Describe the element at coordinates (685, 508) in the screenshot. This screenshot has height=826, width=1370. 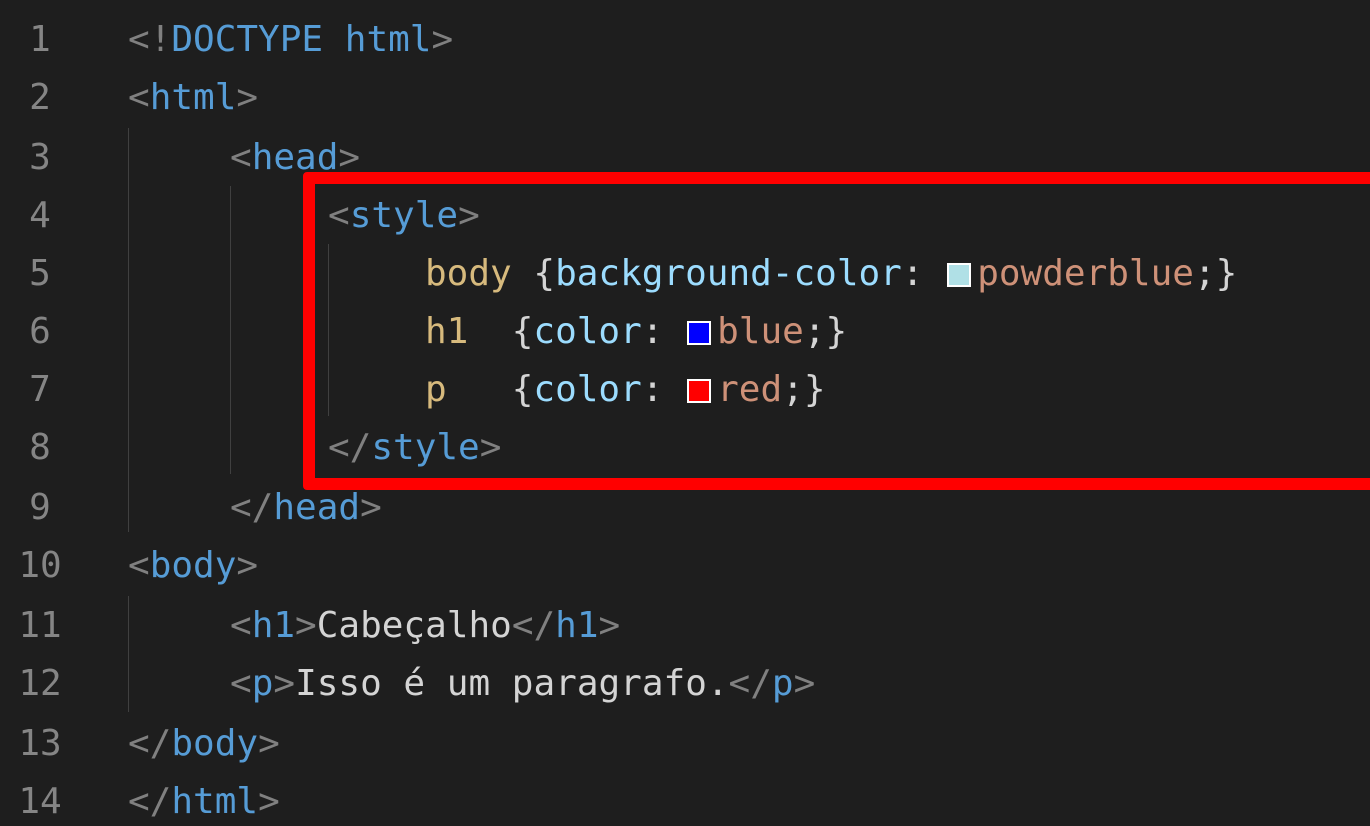
I see `code-line: 9 </head>` at that location.